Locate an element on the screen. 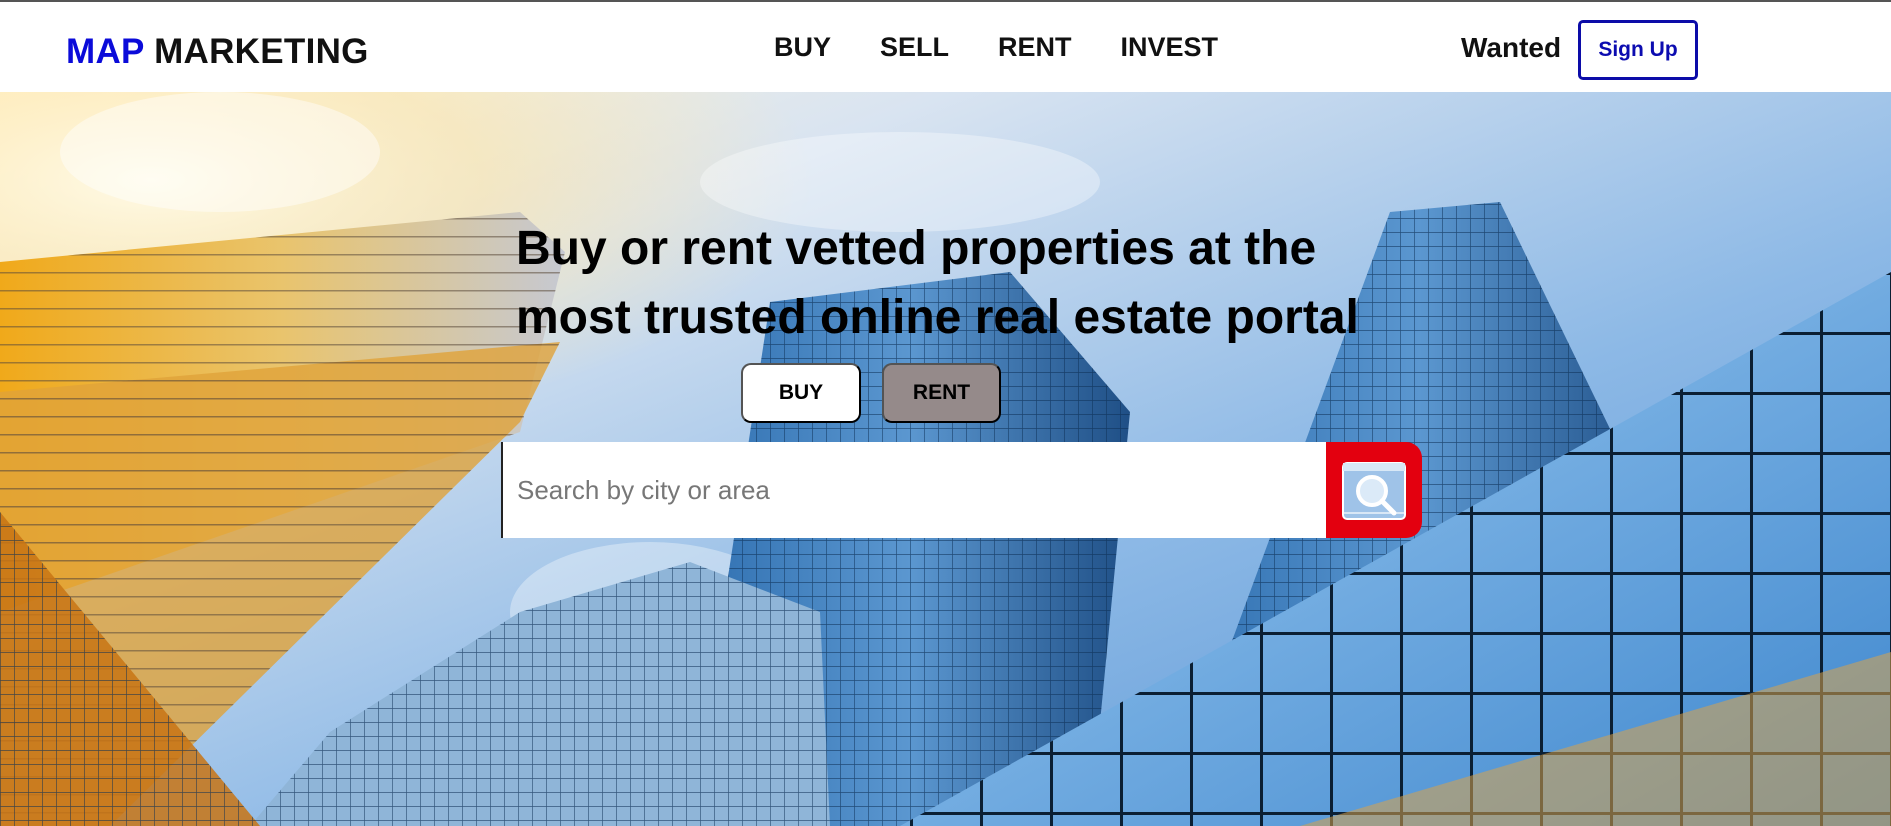  hero-headline-line2: most trusted online real estate portal is located at coordinates (937, 317).